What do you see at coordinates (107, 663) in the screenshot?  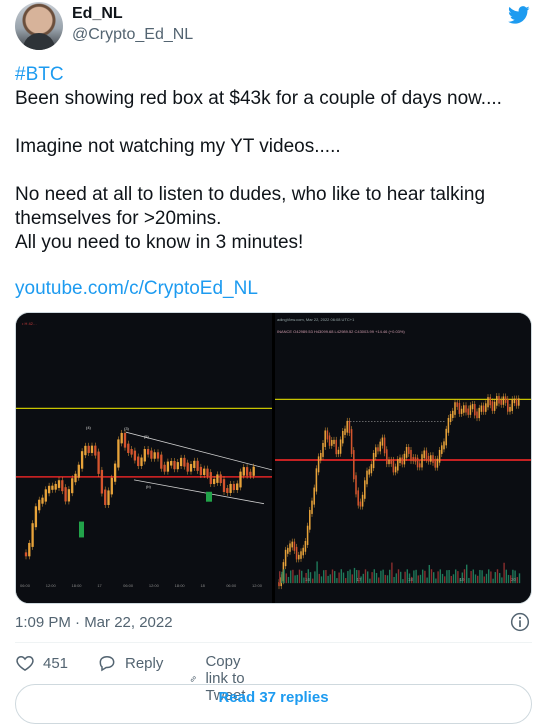 I see `reply-icon` at bounding box center [107, 663].